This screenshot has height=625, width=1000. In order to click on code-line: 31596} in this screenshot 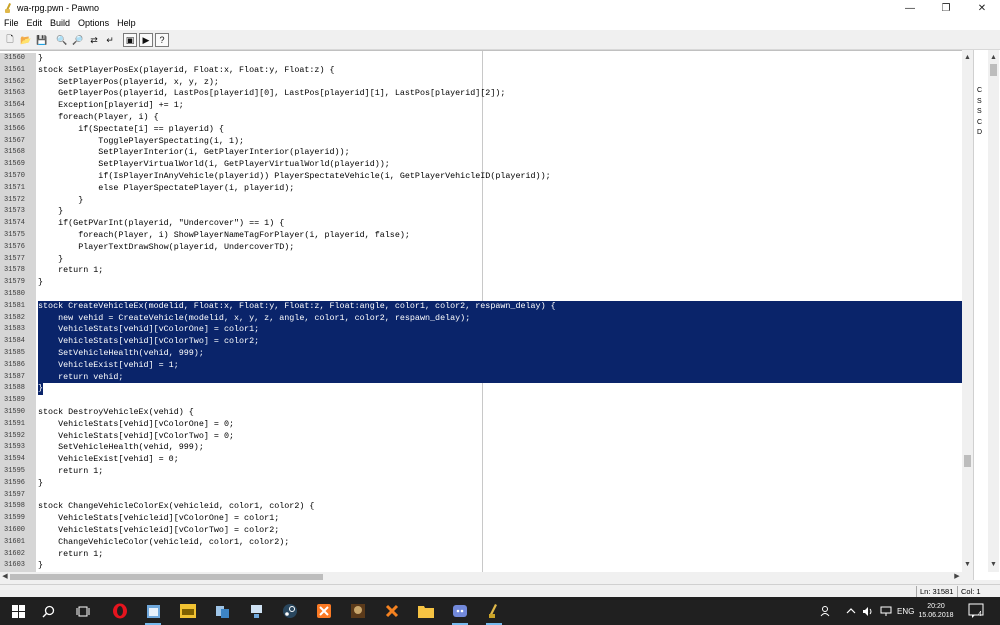, I will do `click(486, 483)`.